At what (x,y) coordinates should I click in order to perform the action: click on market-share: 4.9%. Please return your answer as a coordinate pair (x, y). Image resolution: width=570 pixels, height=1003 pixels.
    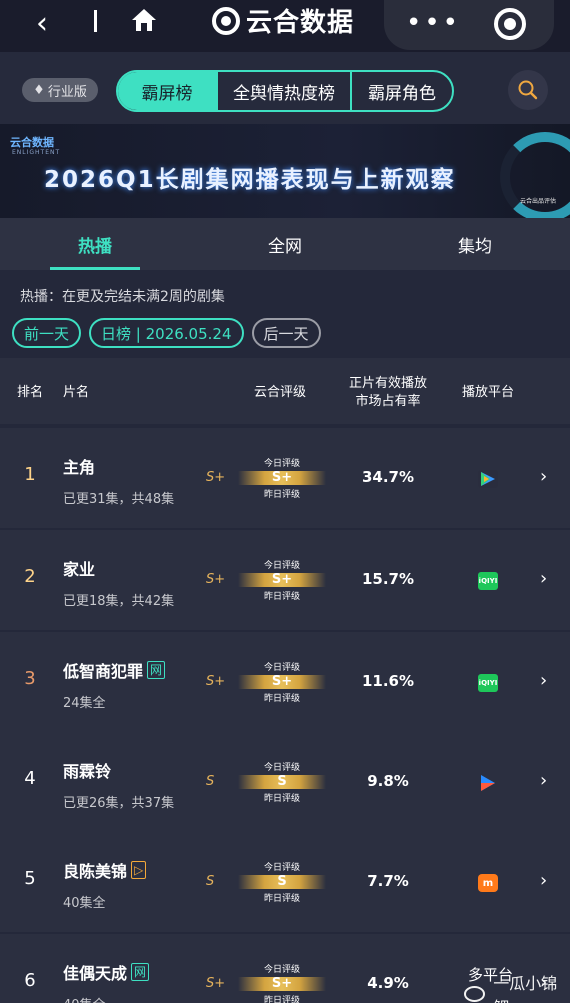
    Looking at the image, I should click on (388, 983).